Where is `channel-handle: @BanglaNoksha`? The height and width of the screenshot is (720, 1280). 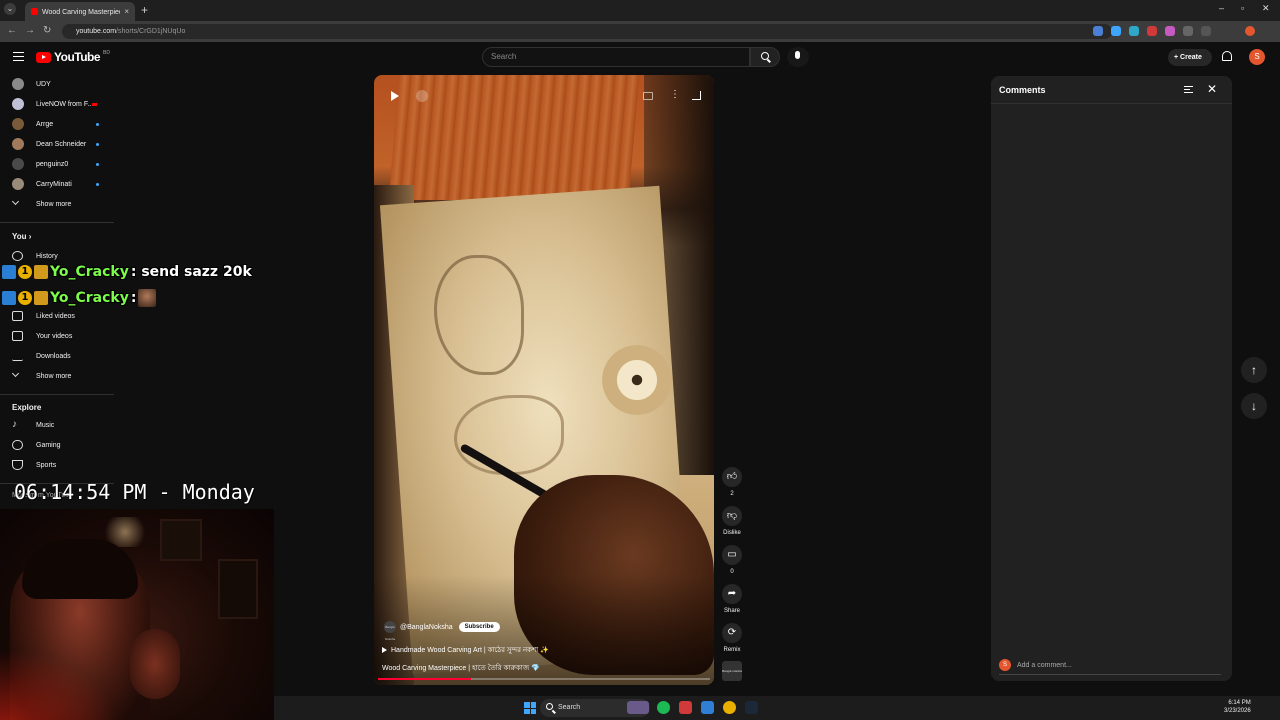
channel-handle: @BanglaNoksha is located at coordinates (426, 627).